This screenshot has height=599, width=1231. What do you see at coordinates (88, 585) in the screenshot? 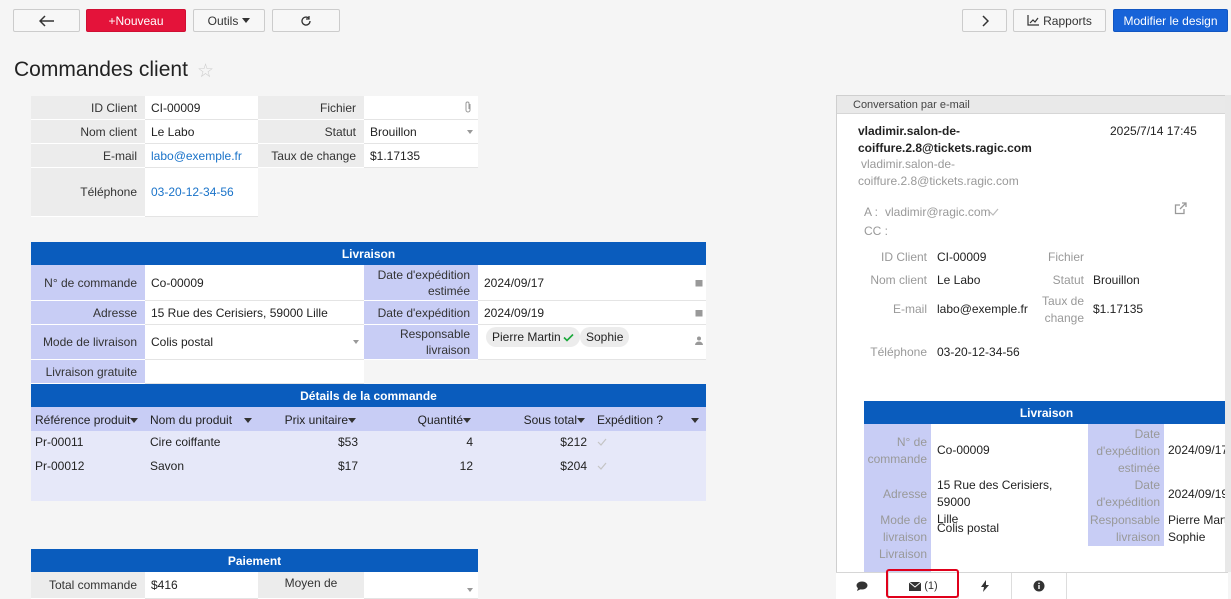
I see `order-total-label: Total commande` at bounding box center [88, 585].